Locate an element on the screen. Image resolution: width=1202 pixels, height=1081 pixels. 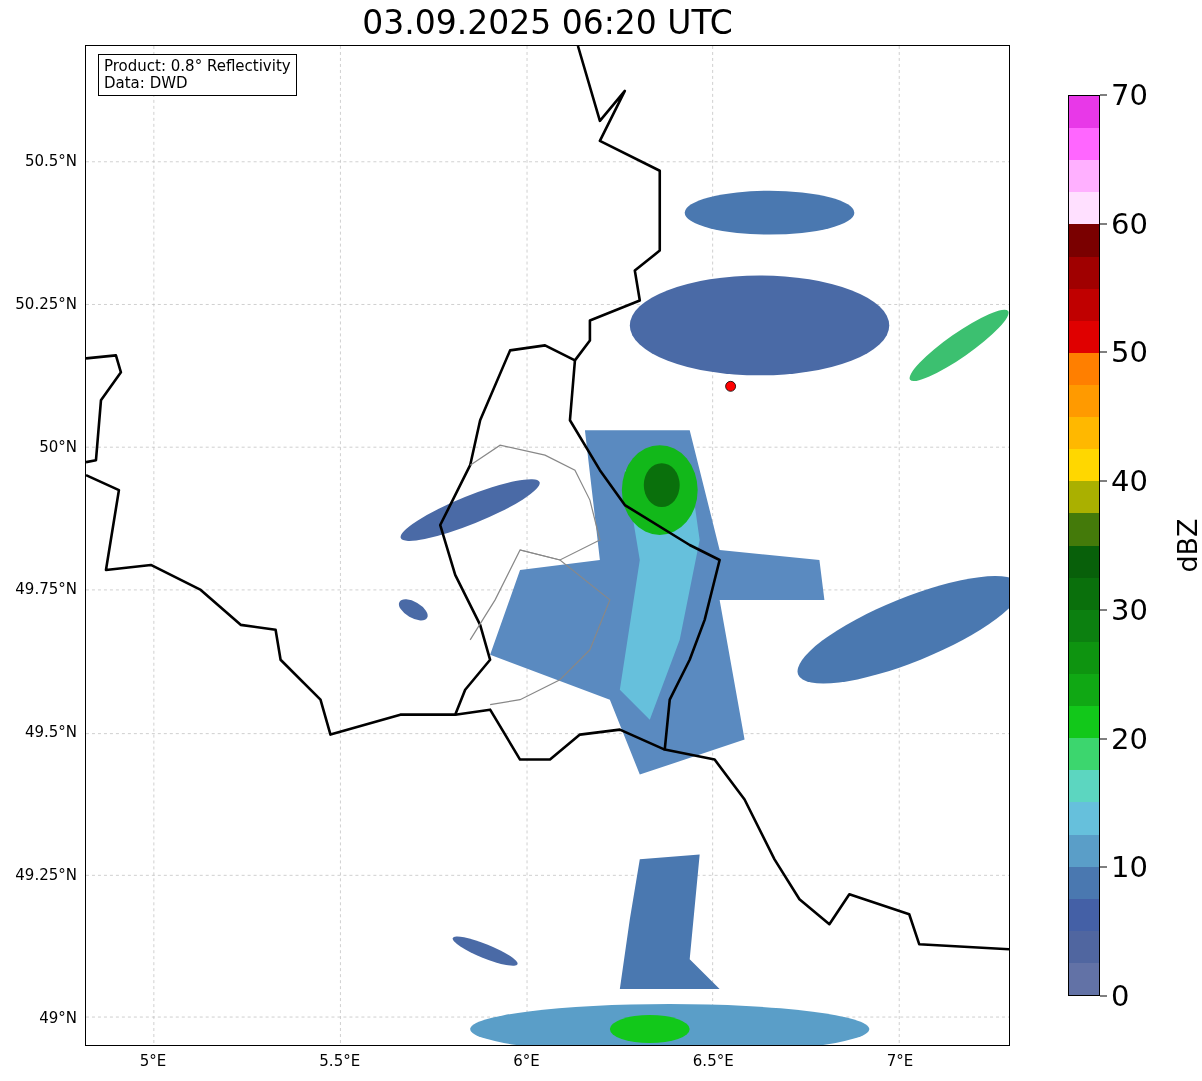
colorbar-tick-label: 20 is located at coordinates (1124, 739).